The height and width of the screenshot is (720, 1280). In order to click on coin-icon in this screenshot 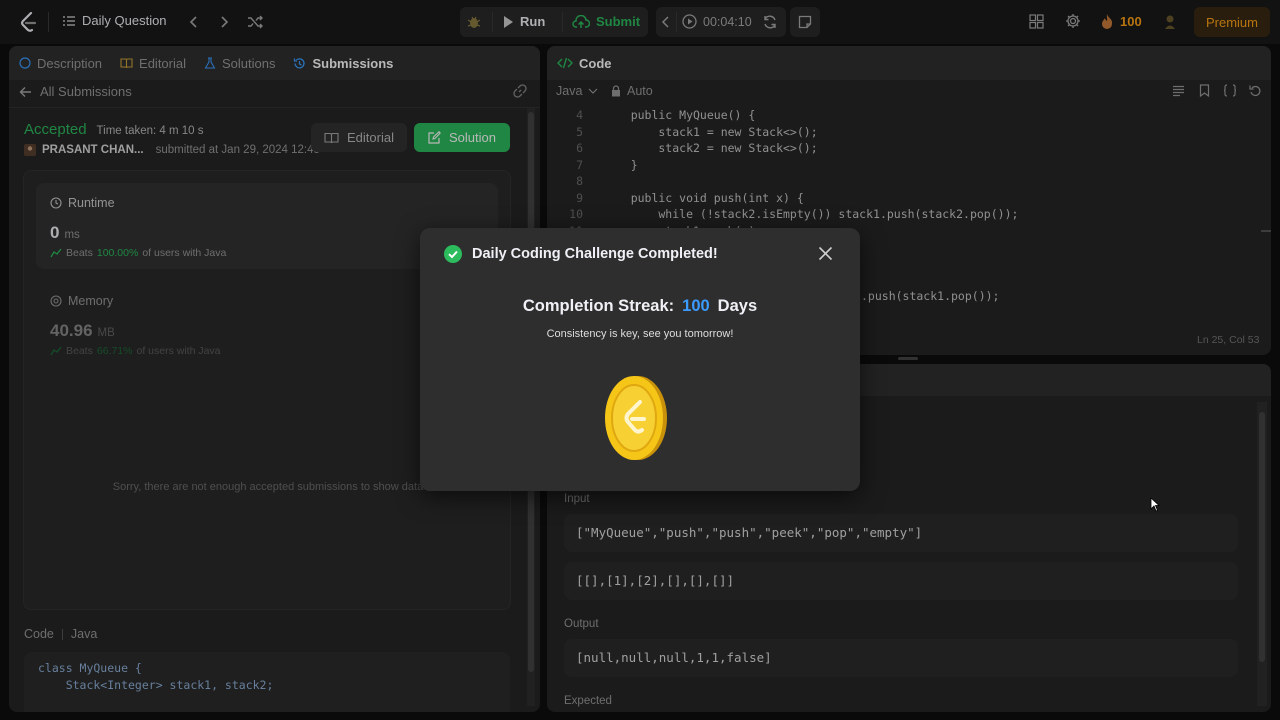, I will do `click(636, 418)`.